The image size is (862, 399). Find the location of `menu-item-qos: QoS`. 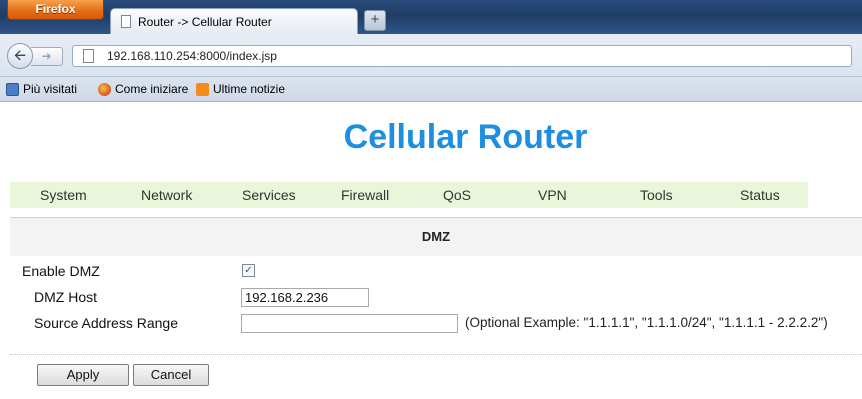

menu-item-qos: QoS is located at coordinates (457, 195).